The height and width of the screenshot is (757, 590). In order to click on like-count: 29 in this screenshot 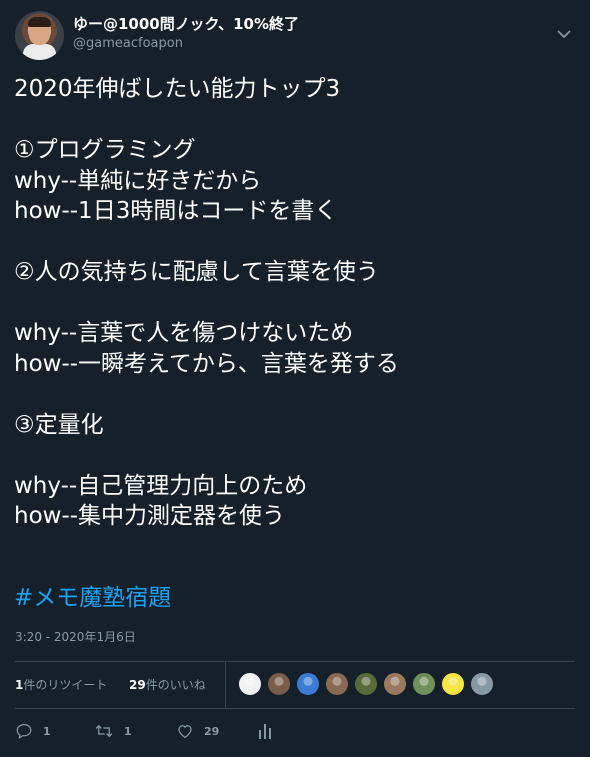, I will do `click(212, 731)`.